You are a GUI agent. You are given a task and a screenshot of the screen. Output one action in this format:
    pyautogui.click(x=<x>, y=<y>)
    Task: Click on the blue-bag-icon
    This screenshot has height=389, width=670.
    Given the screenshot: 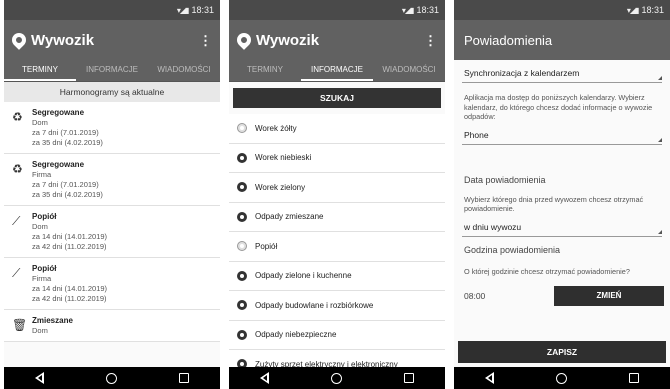 What is the action you would take?
    pyautogui.click(x=242, y=157)
    